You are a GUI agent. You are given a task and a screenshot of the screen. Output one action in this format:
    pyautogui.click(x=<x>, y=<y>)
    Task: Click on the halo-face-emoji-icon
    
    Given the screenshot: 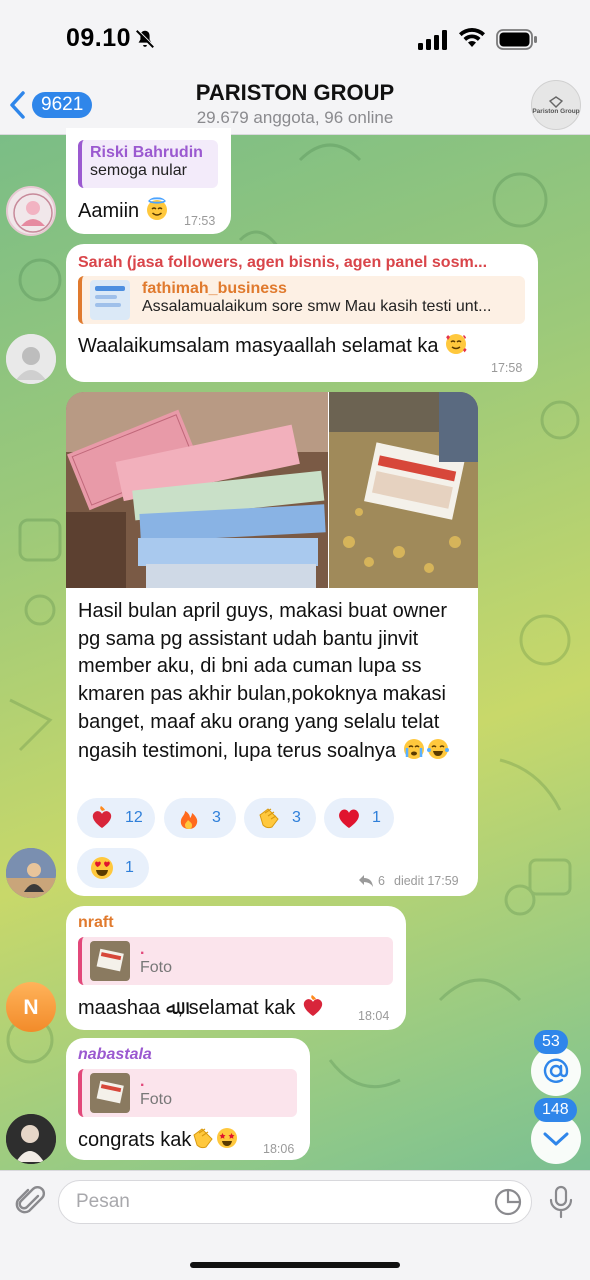 What is the action you would take?
    pyautogui.click(x=156, y=208)
    